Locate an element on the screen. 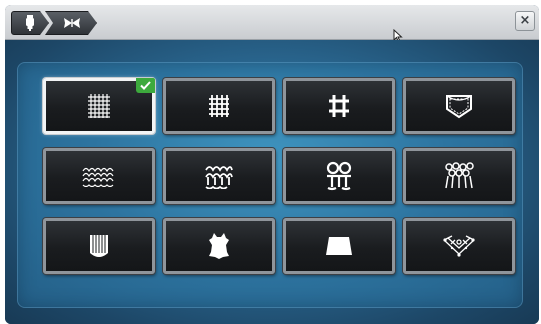 Image resolution: width=541 pixels, height=324 pixels. fabric-tile-knit-heavy is located at coordinates (339, 176).